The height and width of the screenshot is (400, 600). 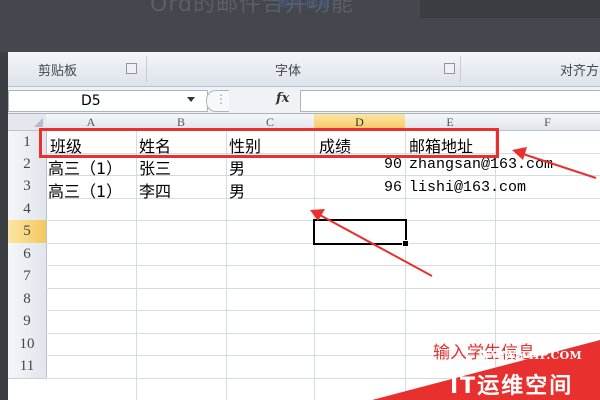 What do you see at coordinates (371, 243) in the screenshot?
I see `annotation-arrow-to-data` at bounding box center [371, 243].